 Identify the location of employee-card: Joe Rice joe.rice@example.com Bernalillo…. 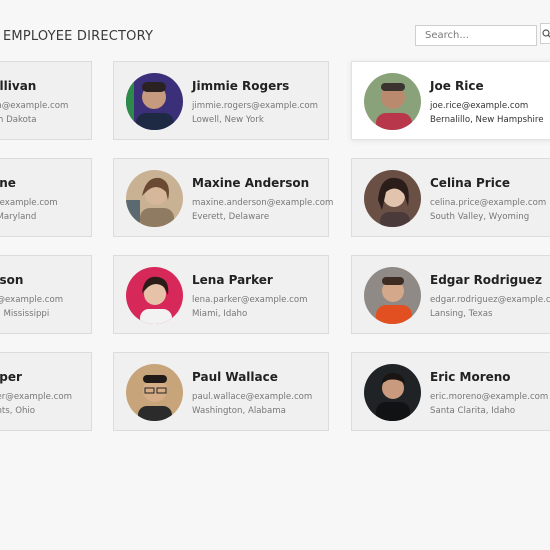
(450, 100).